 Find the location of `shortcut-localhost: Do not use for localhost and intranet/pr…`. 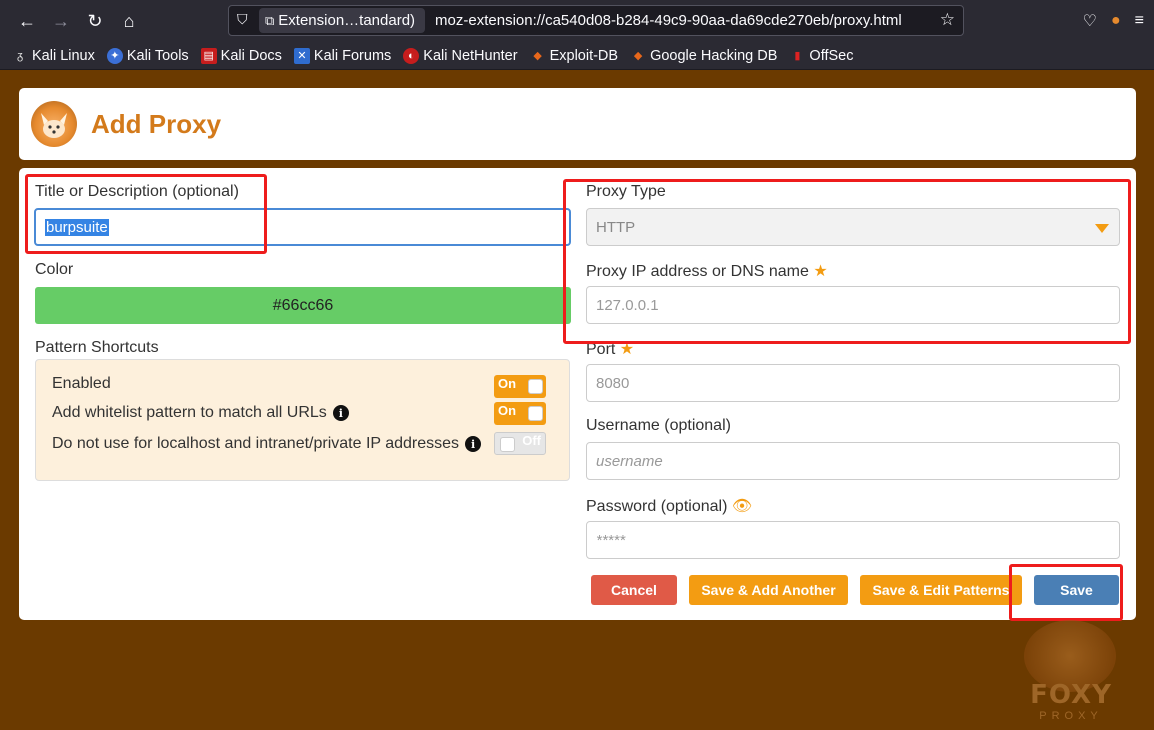

shortcut-localhost: Do not use for localhost and intranet/pr… is located at coordinates (267, 444).